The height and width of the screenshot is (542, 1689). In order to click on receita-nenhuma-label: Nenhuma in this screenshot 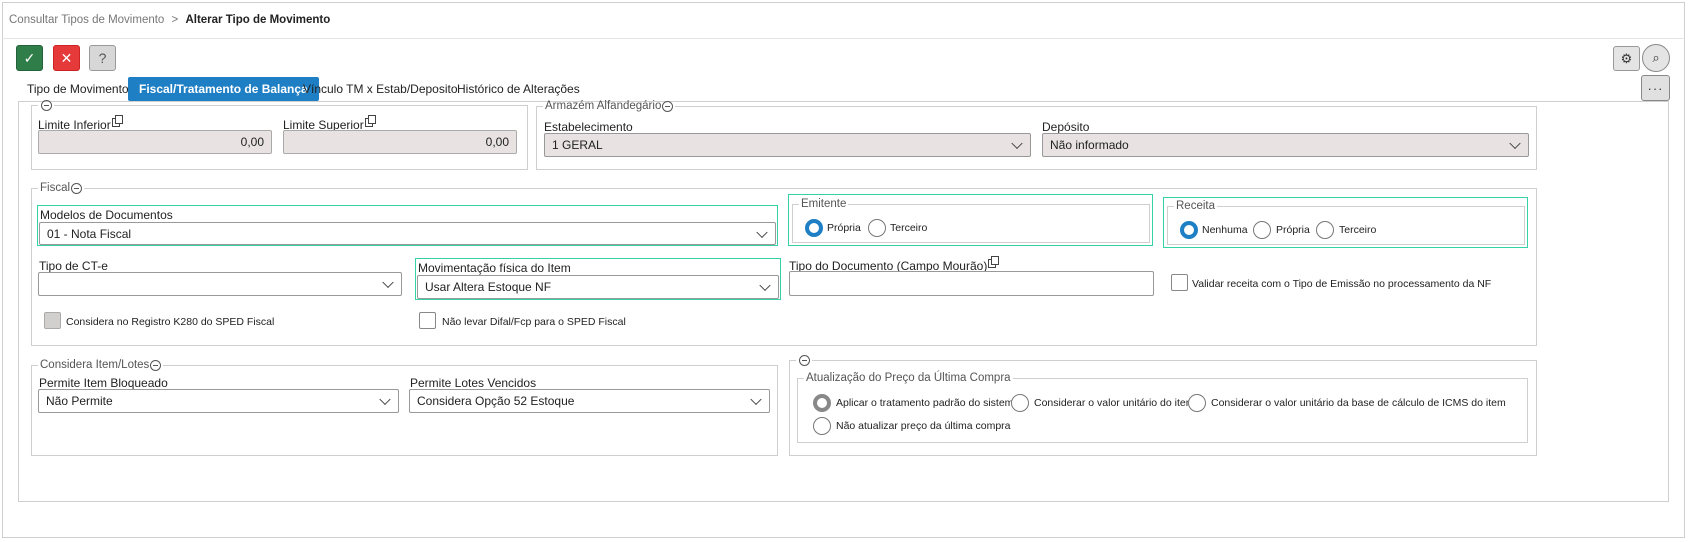, I will do `click(1225, 230)`.